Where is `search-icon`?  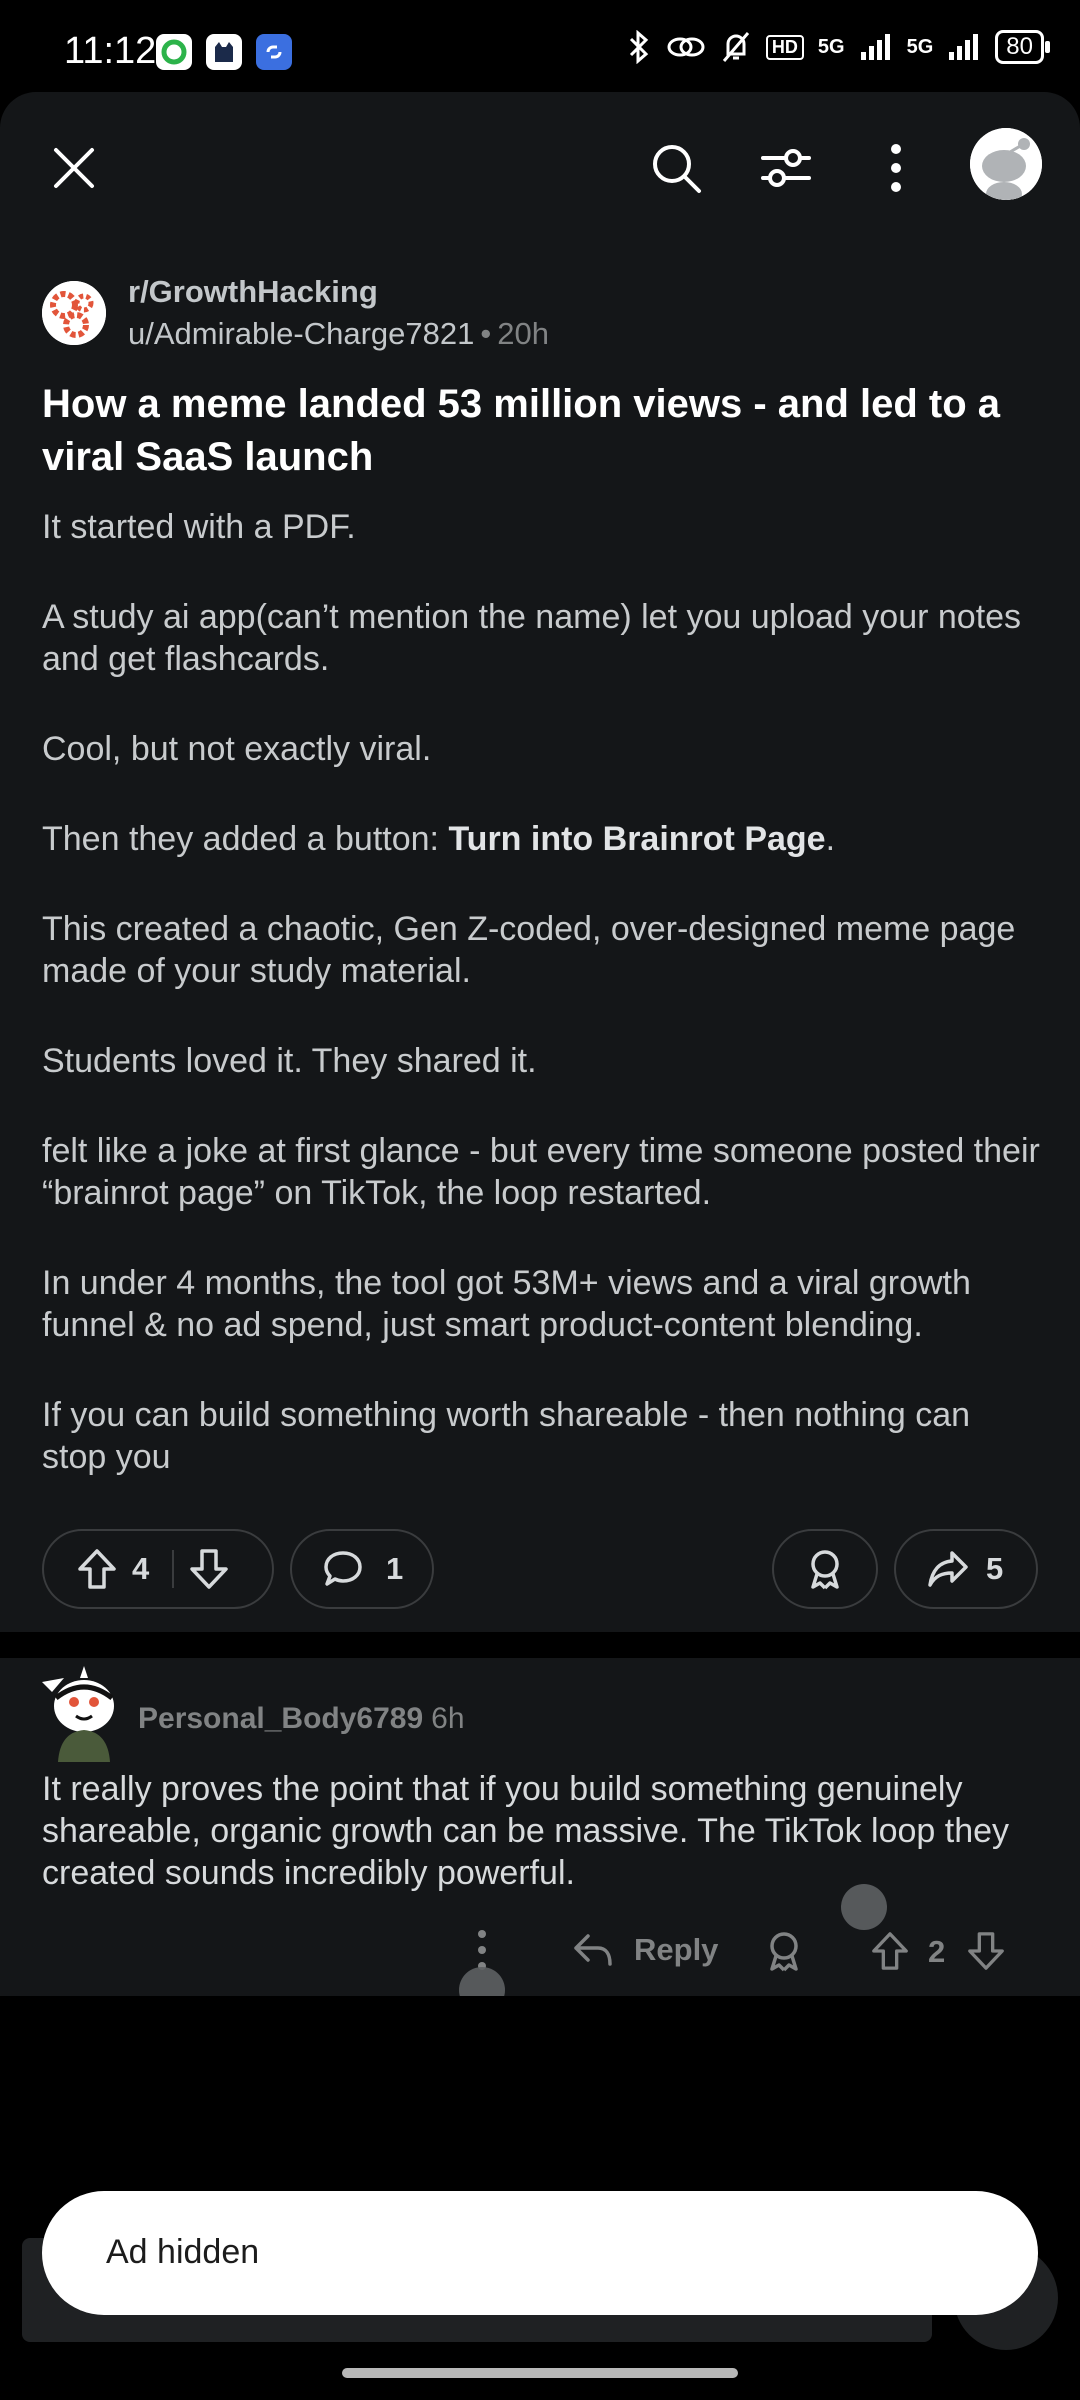 search-icon is located at coordinates (677, 169).